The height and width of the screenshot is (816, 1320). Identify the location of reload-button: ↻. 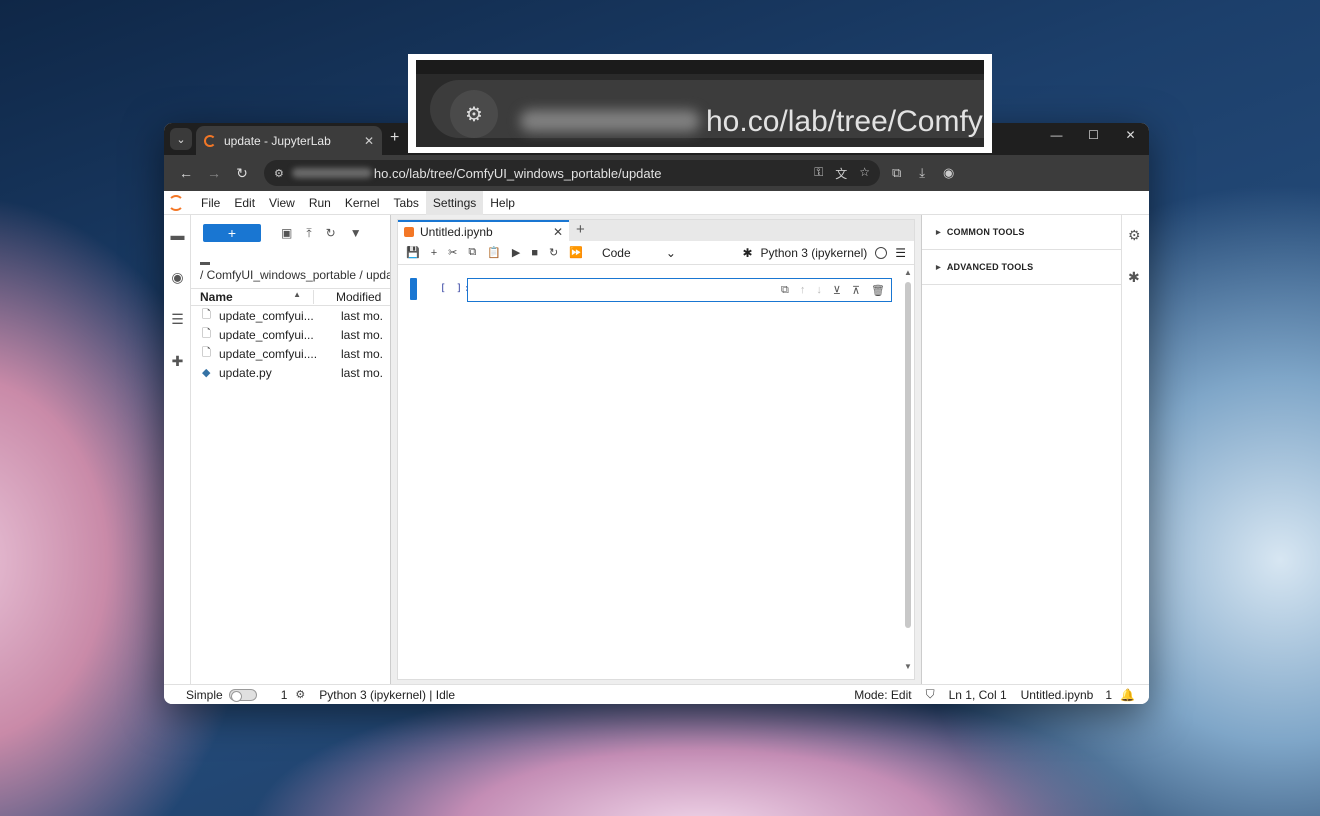
(242, 173).